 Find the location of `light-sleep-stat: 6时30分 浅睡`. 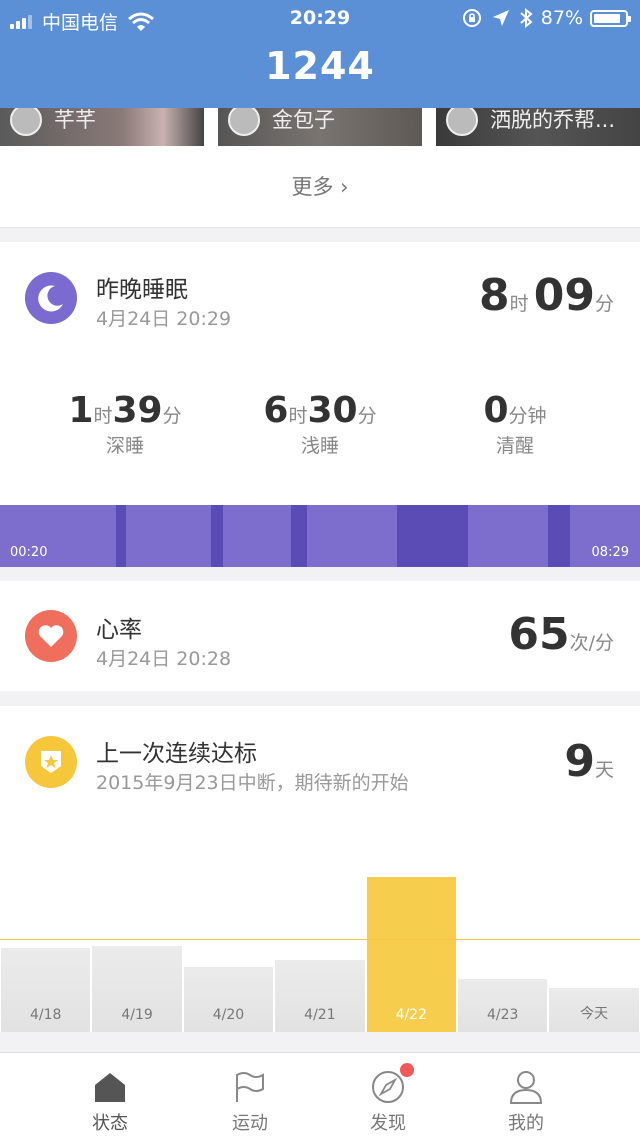

light-sleep-stat: 6时30分 浅睡 is located at coordinates (320, 424).